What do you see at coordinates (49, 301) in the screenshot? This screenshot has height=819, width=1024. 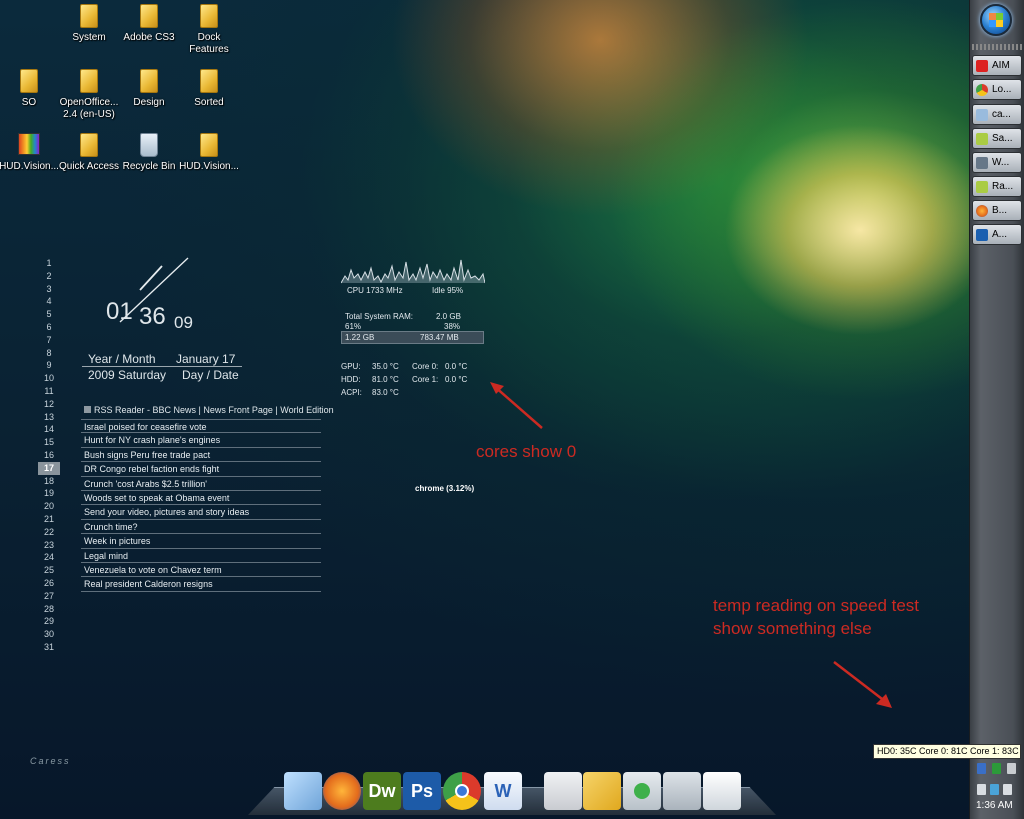 I see `calendar-day: 4` at bounding box center [49, 301].